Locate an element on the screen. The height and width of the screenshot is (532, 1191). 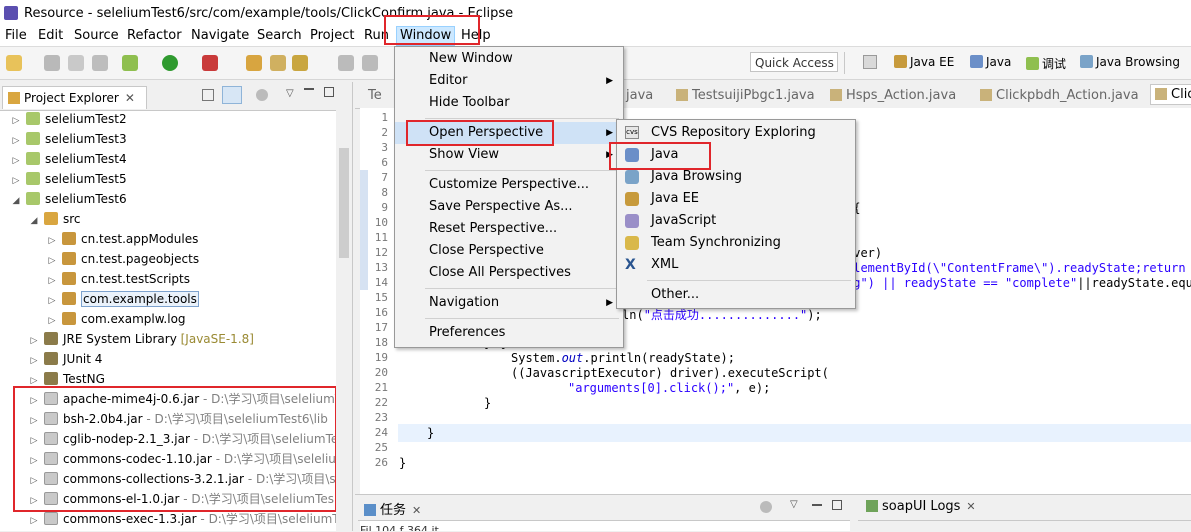
editor-tab: TestsuijiPbgc1.java is located at coordinates (745, 95).